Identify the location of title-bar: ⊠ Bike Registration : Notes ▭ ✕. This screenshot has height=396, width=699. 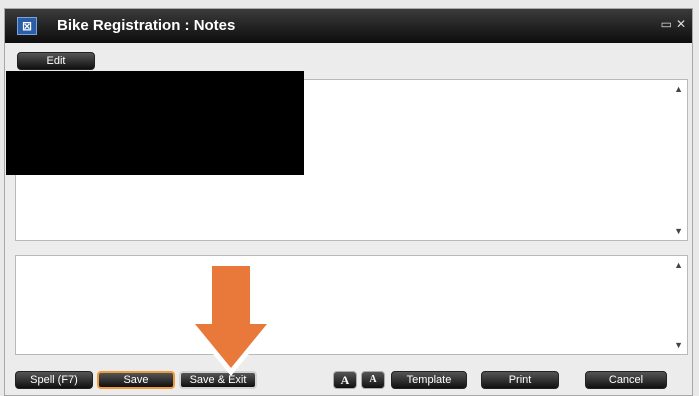
(348, 26).